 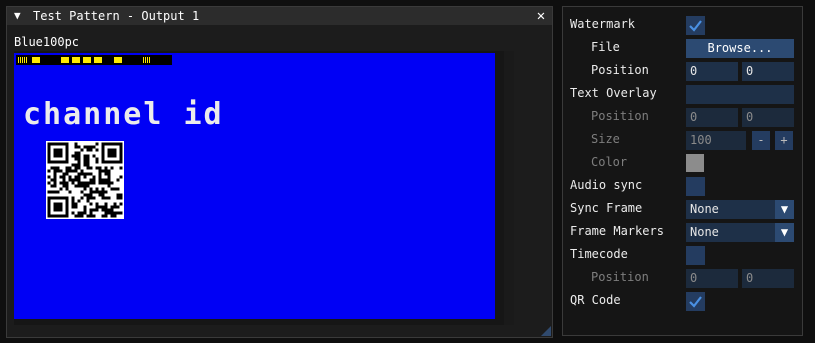 What do you see at coordinates (683, 94) in the screenshot?
I see `row-text-overlay: Text Overlay` at bounding box center [683, 94].